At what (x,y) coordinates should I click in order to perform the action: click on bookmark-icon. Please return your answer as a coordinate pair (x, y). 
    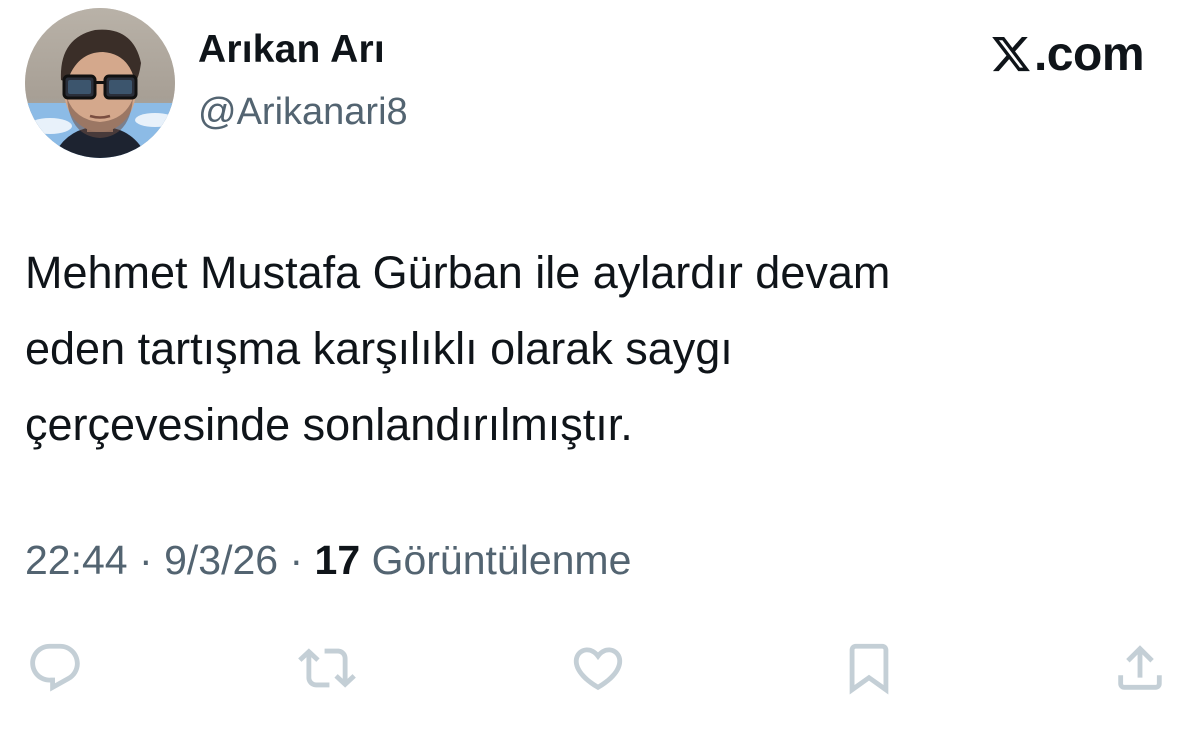
    Looking at the image, I should click on (869, 669).